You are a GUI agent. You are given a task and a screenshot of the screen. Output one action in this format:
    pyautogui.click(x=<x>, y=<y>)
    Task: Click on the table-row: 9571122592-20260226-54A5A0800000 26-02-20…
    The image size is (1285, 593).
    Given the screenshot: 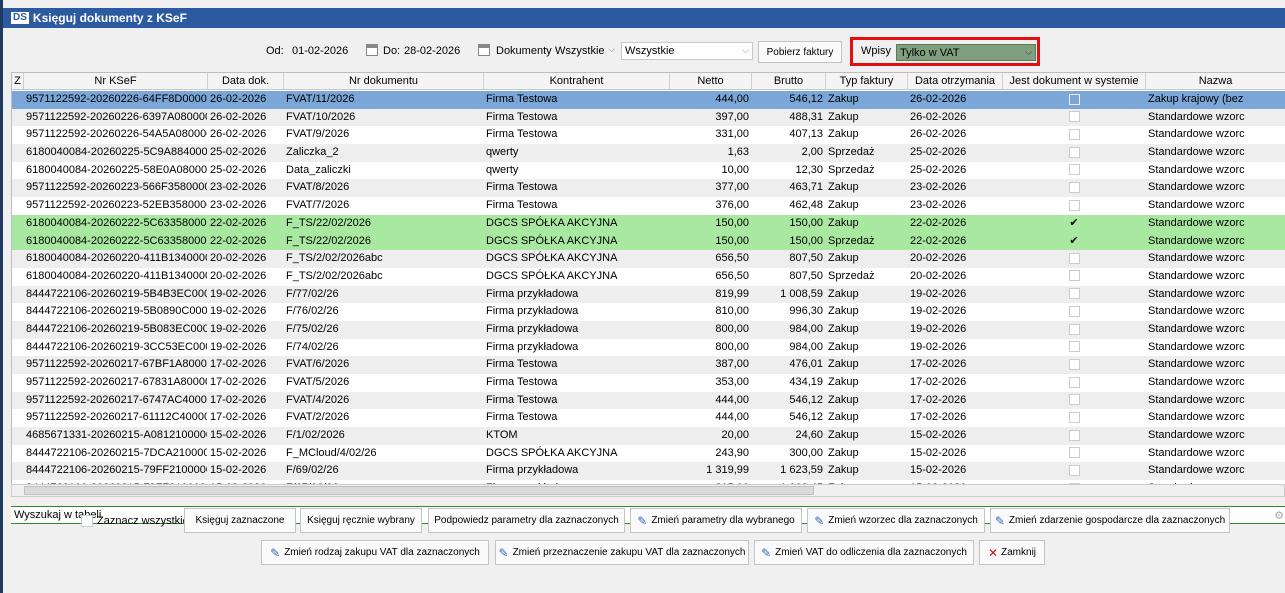 What is the action you would take?
    pyautogui.click(x=648, y=135)
    